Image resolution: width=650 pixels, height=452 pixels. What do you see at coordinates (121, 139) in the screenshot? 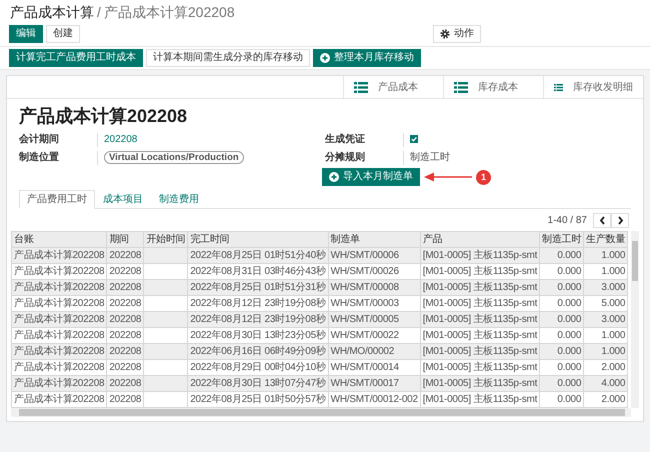
I see `field-link: 202208` at bounding box center [121, 139].